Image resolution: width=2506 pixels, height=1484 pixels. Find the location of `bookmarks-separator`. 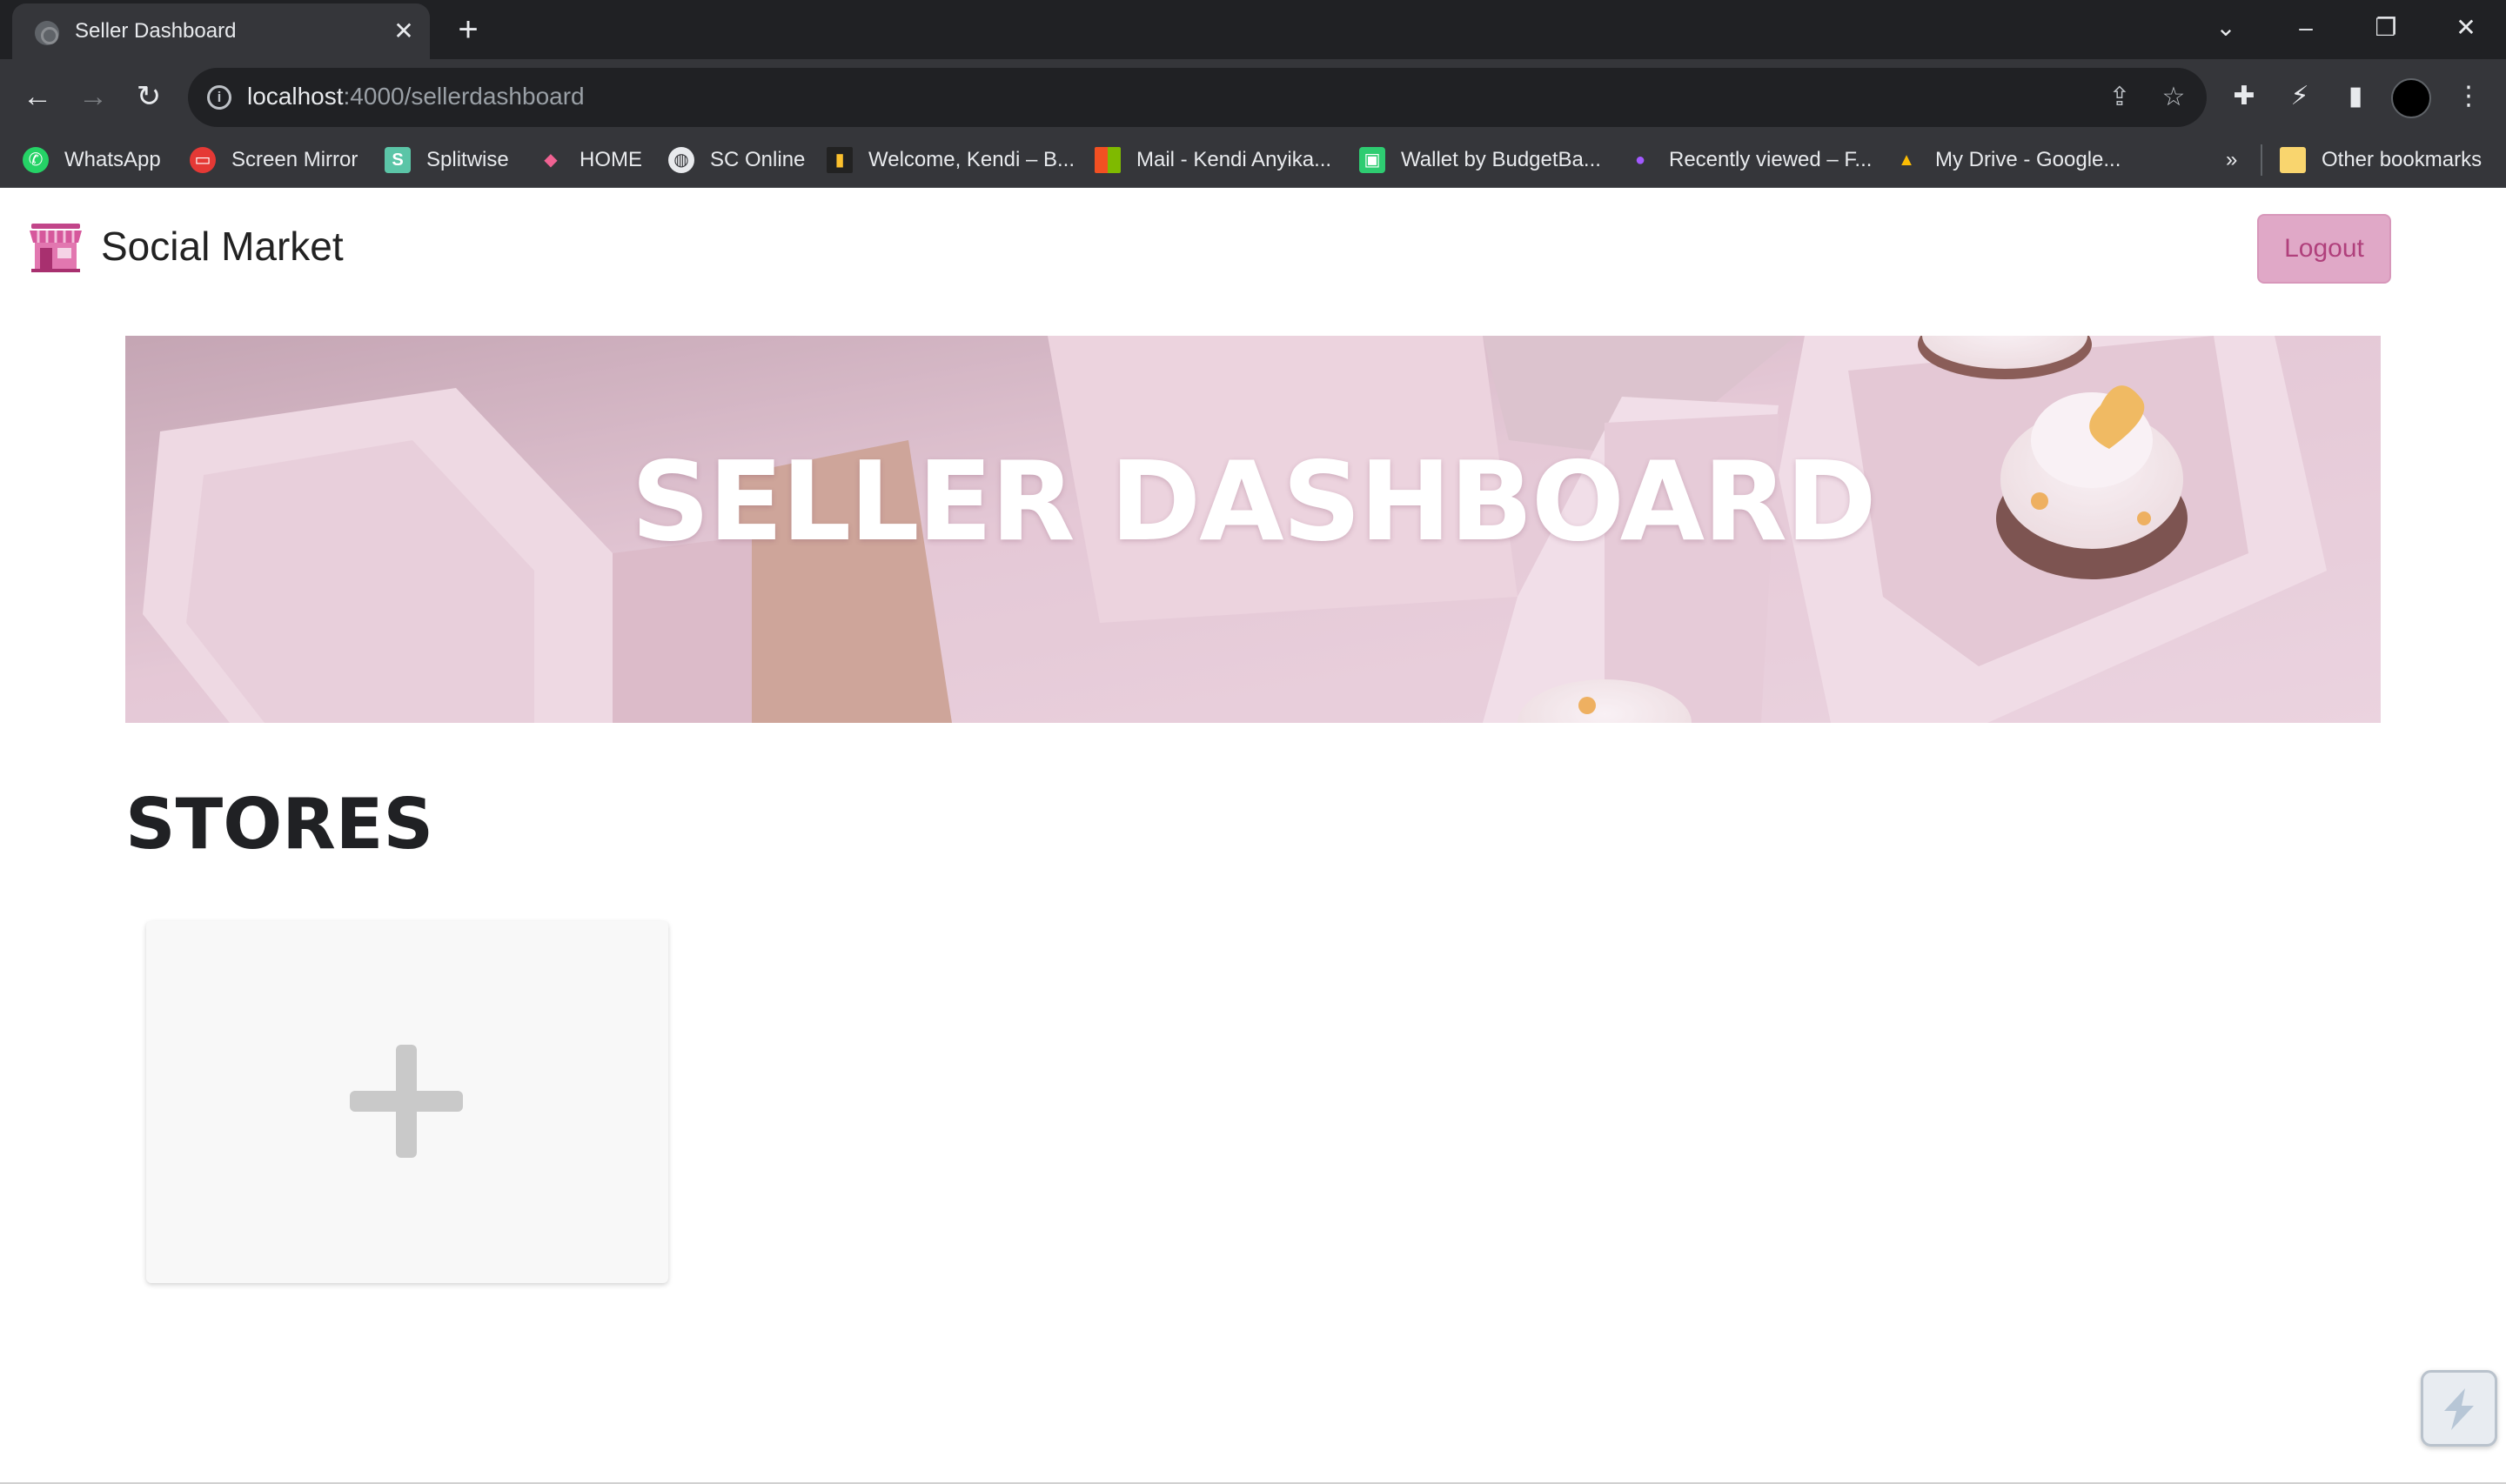

bookmarks-separator is located at coordinates (2261, 160).